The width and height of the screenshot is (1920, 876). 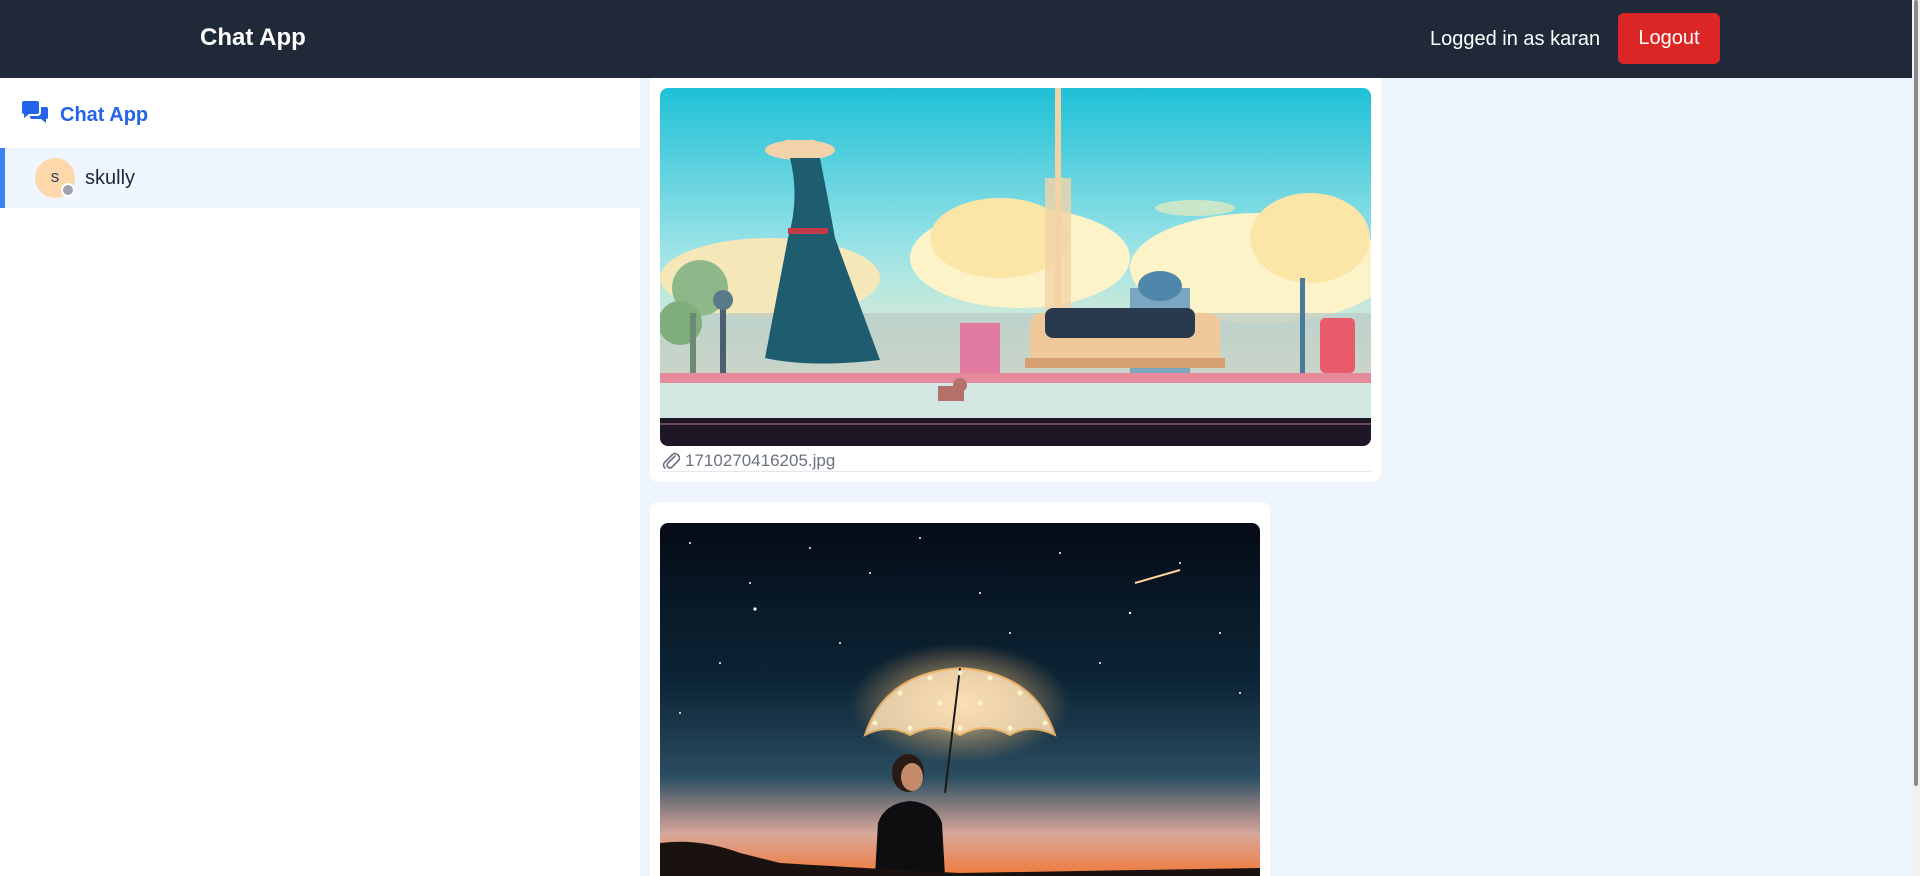 What do you see at coordinates (760, 460) in the screenshot?
I see `attachment-filename: 1710270416205.jpg` at bounding box center [760, 460].